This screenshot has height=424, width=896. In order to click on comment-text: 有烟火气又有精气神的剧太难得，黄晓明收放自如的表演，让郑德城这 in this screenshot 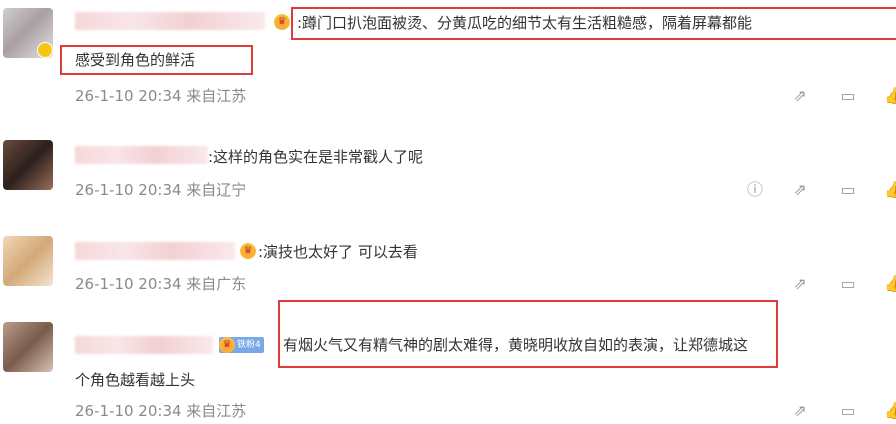, I will do `click(516, 345)`.